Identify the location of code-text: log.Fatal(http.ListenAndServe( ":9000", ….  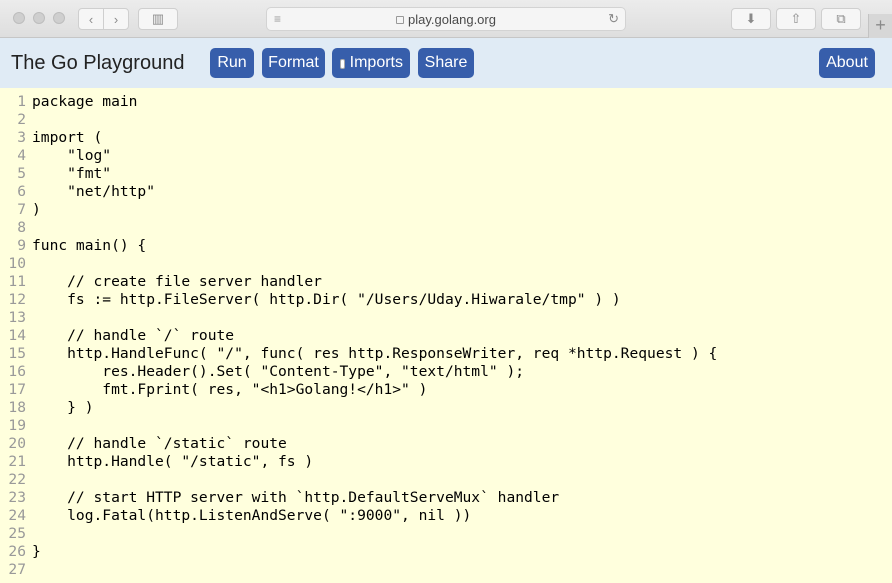
(251, 516).